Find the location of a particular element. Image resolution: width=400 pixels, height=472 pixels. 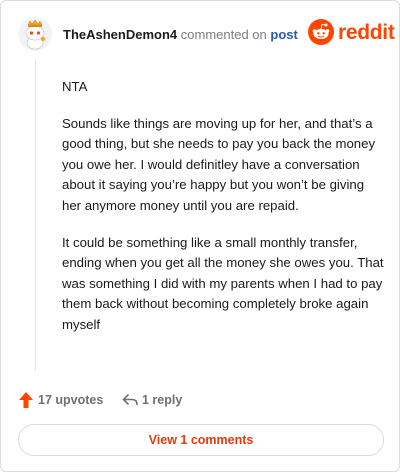

comment-header: TheAshenDemon4 commented on post reddit is located at coordinates (206, 35).